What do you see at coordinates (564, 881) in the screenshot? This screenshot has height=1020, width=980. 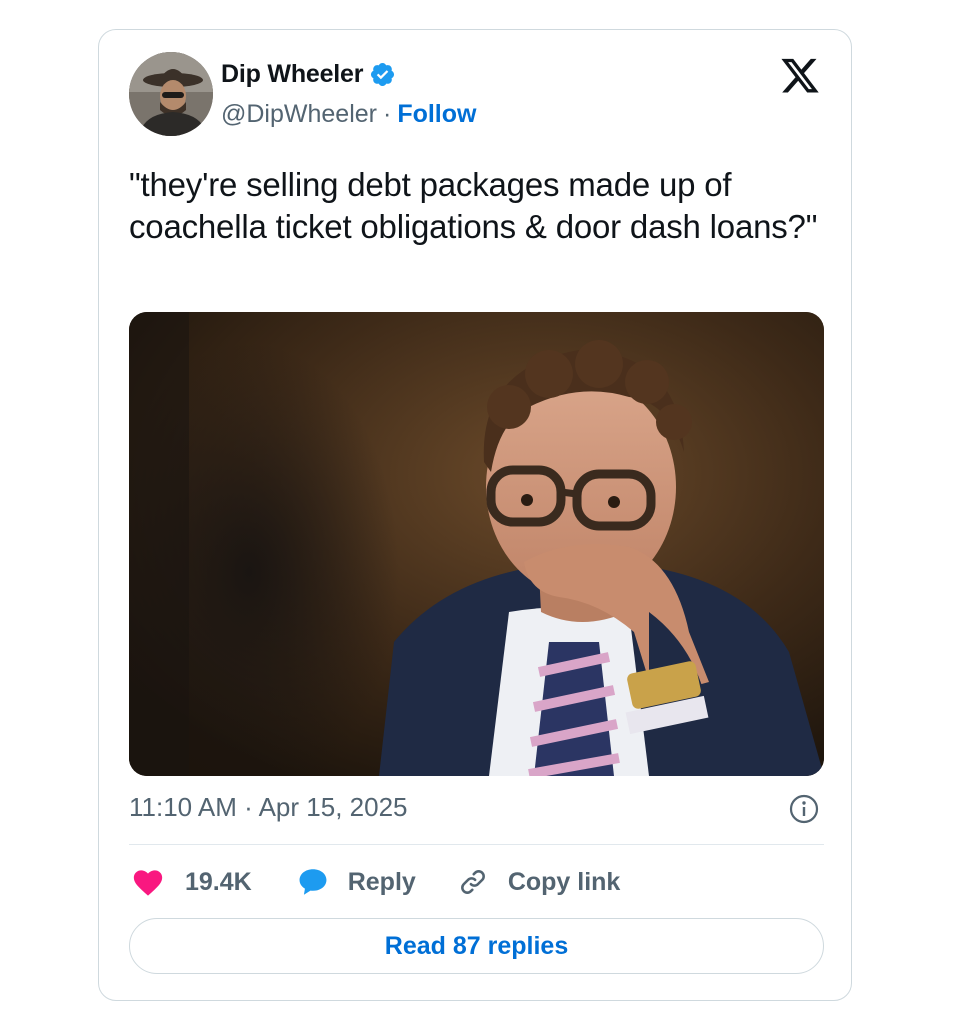 I see `copy-link-label: Copy link` at bounding box center [564, 881].